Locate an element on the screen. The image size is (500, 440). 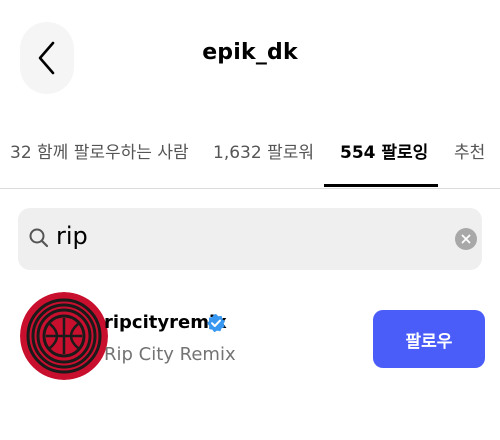
clear-search-button is located at coordinates (466, 239).